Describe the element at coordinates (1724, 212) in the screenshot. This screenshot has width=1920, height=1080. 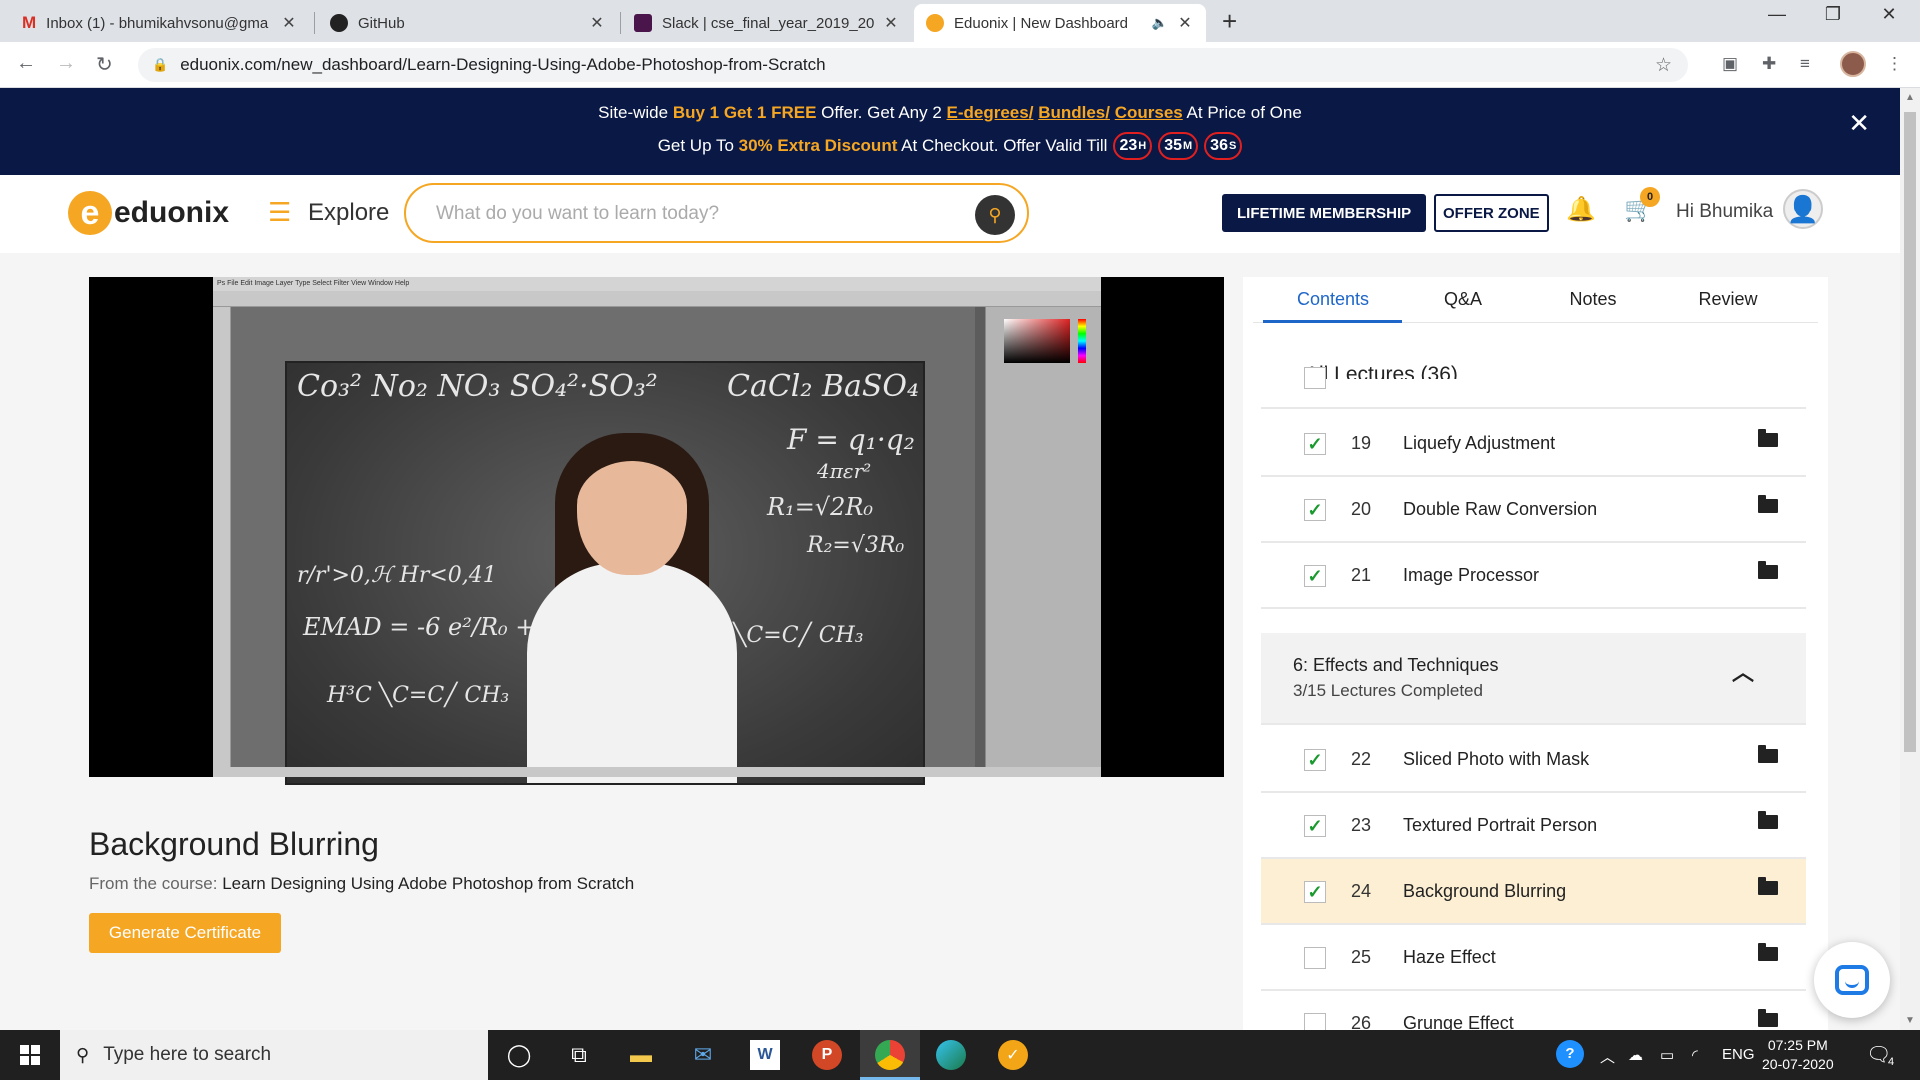
I see `user-greeting: Hi Bhumika` at that location.